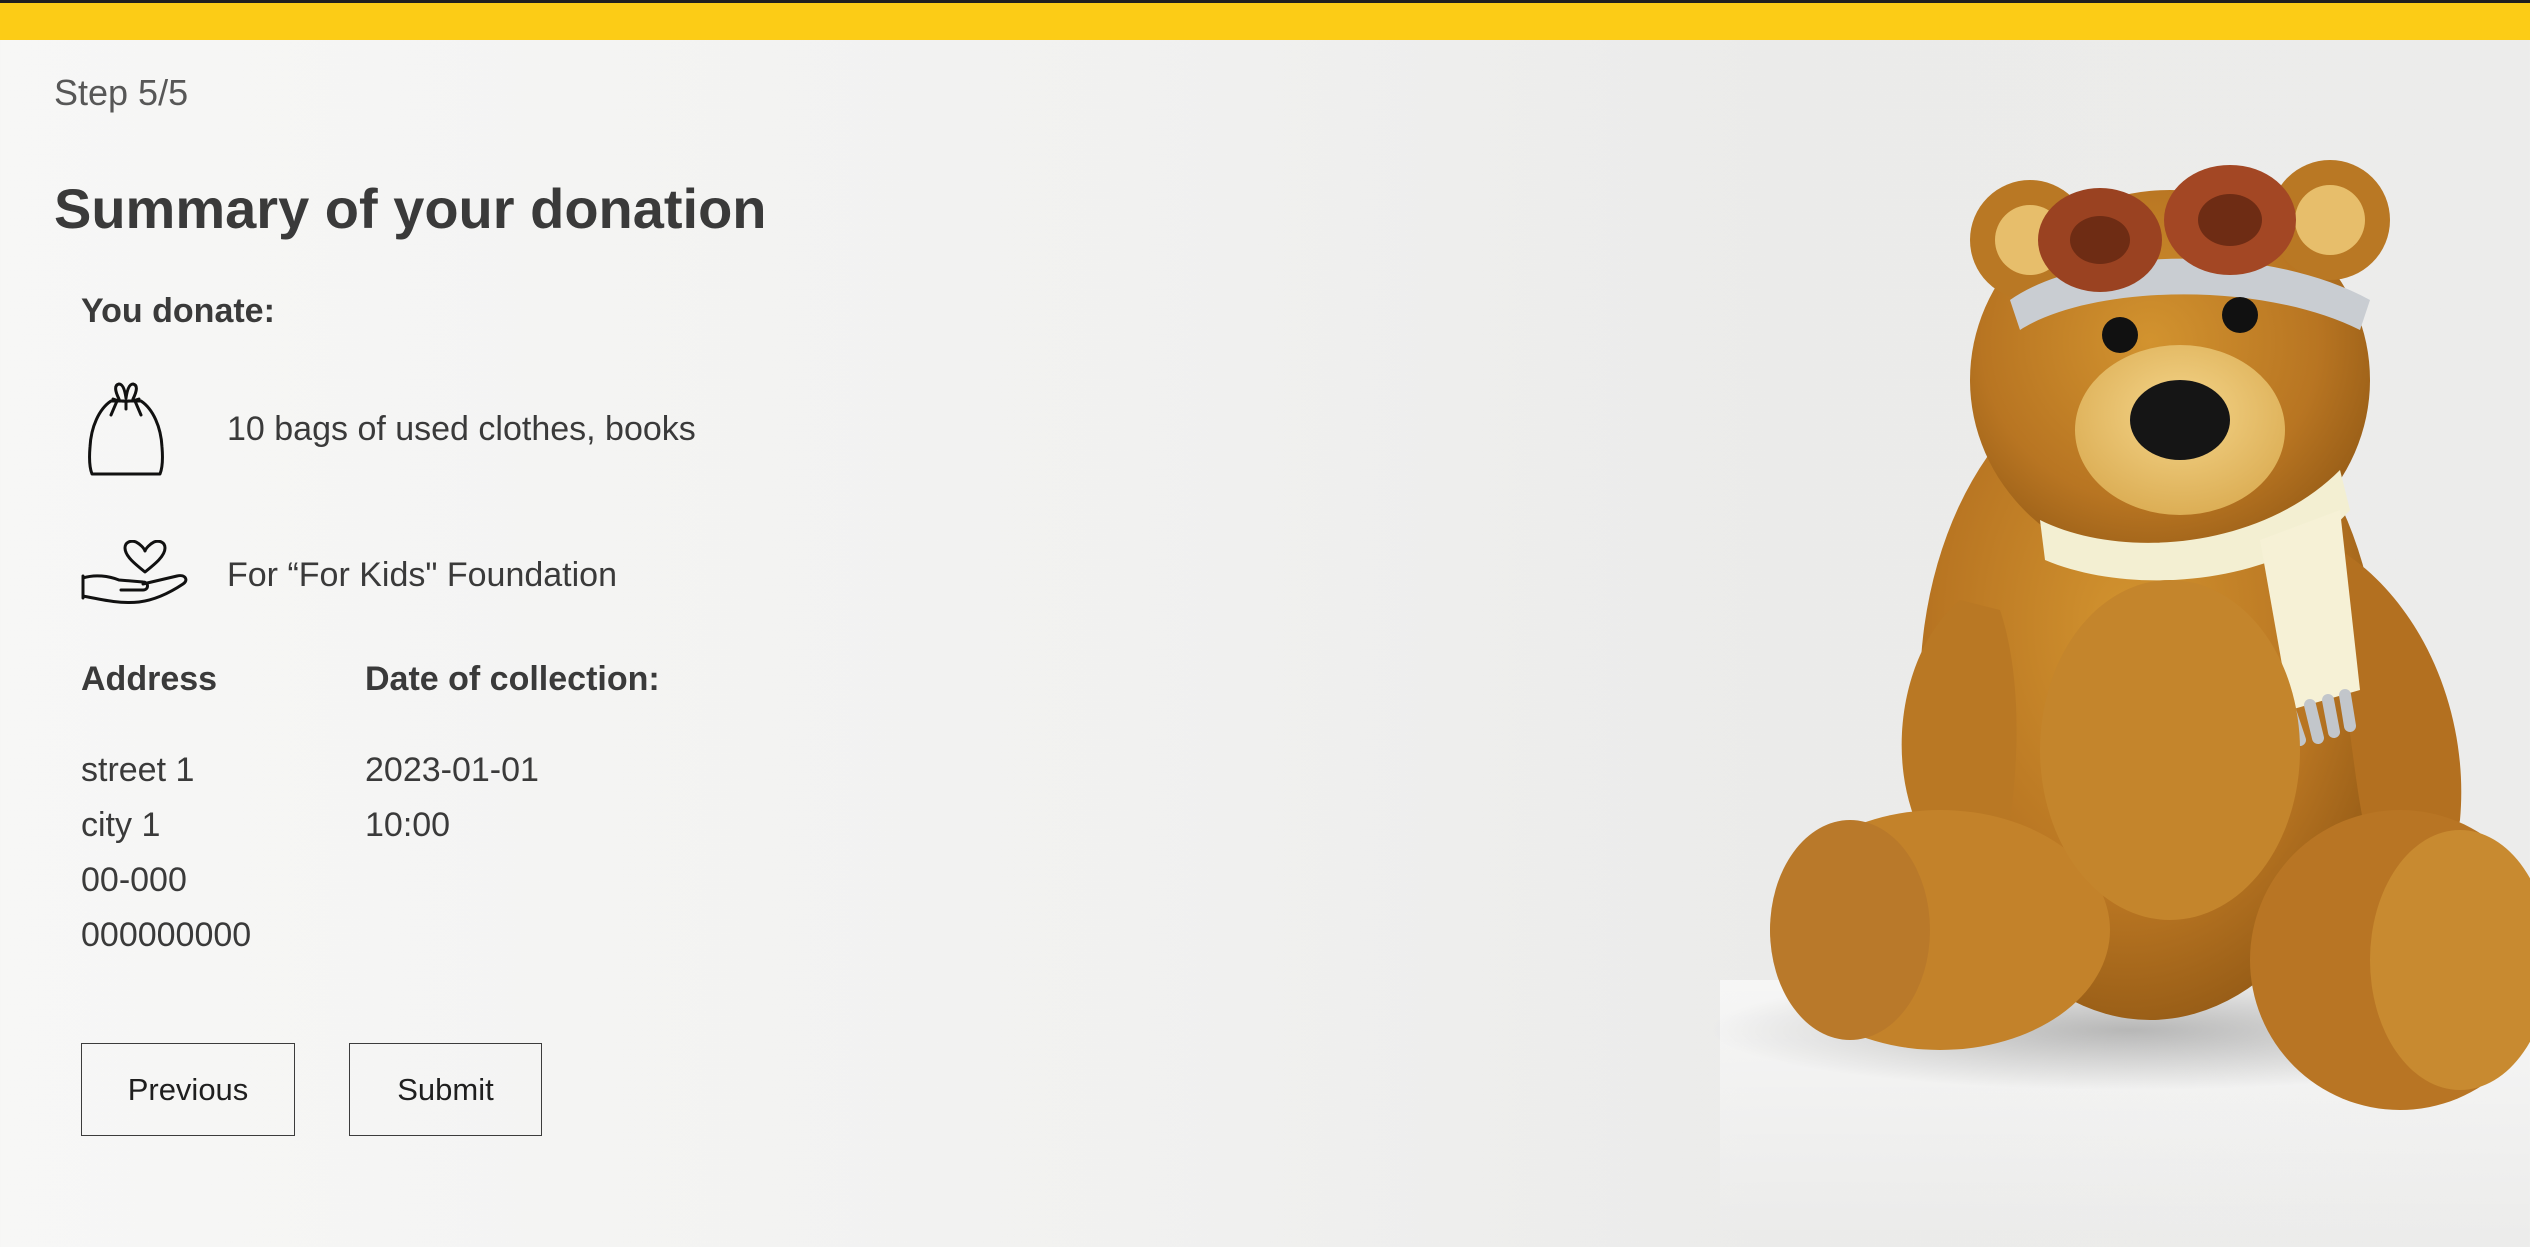 This screenshot has height=1247, width=2530. I want to click on address-street: street 1, so click(138, 770).